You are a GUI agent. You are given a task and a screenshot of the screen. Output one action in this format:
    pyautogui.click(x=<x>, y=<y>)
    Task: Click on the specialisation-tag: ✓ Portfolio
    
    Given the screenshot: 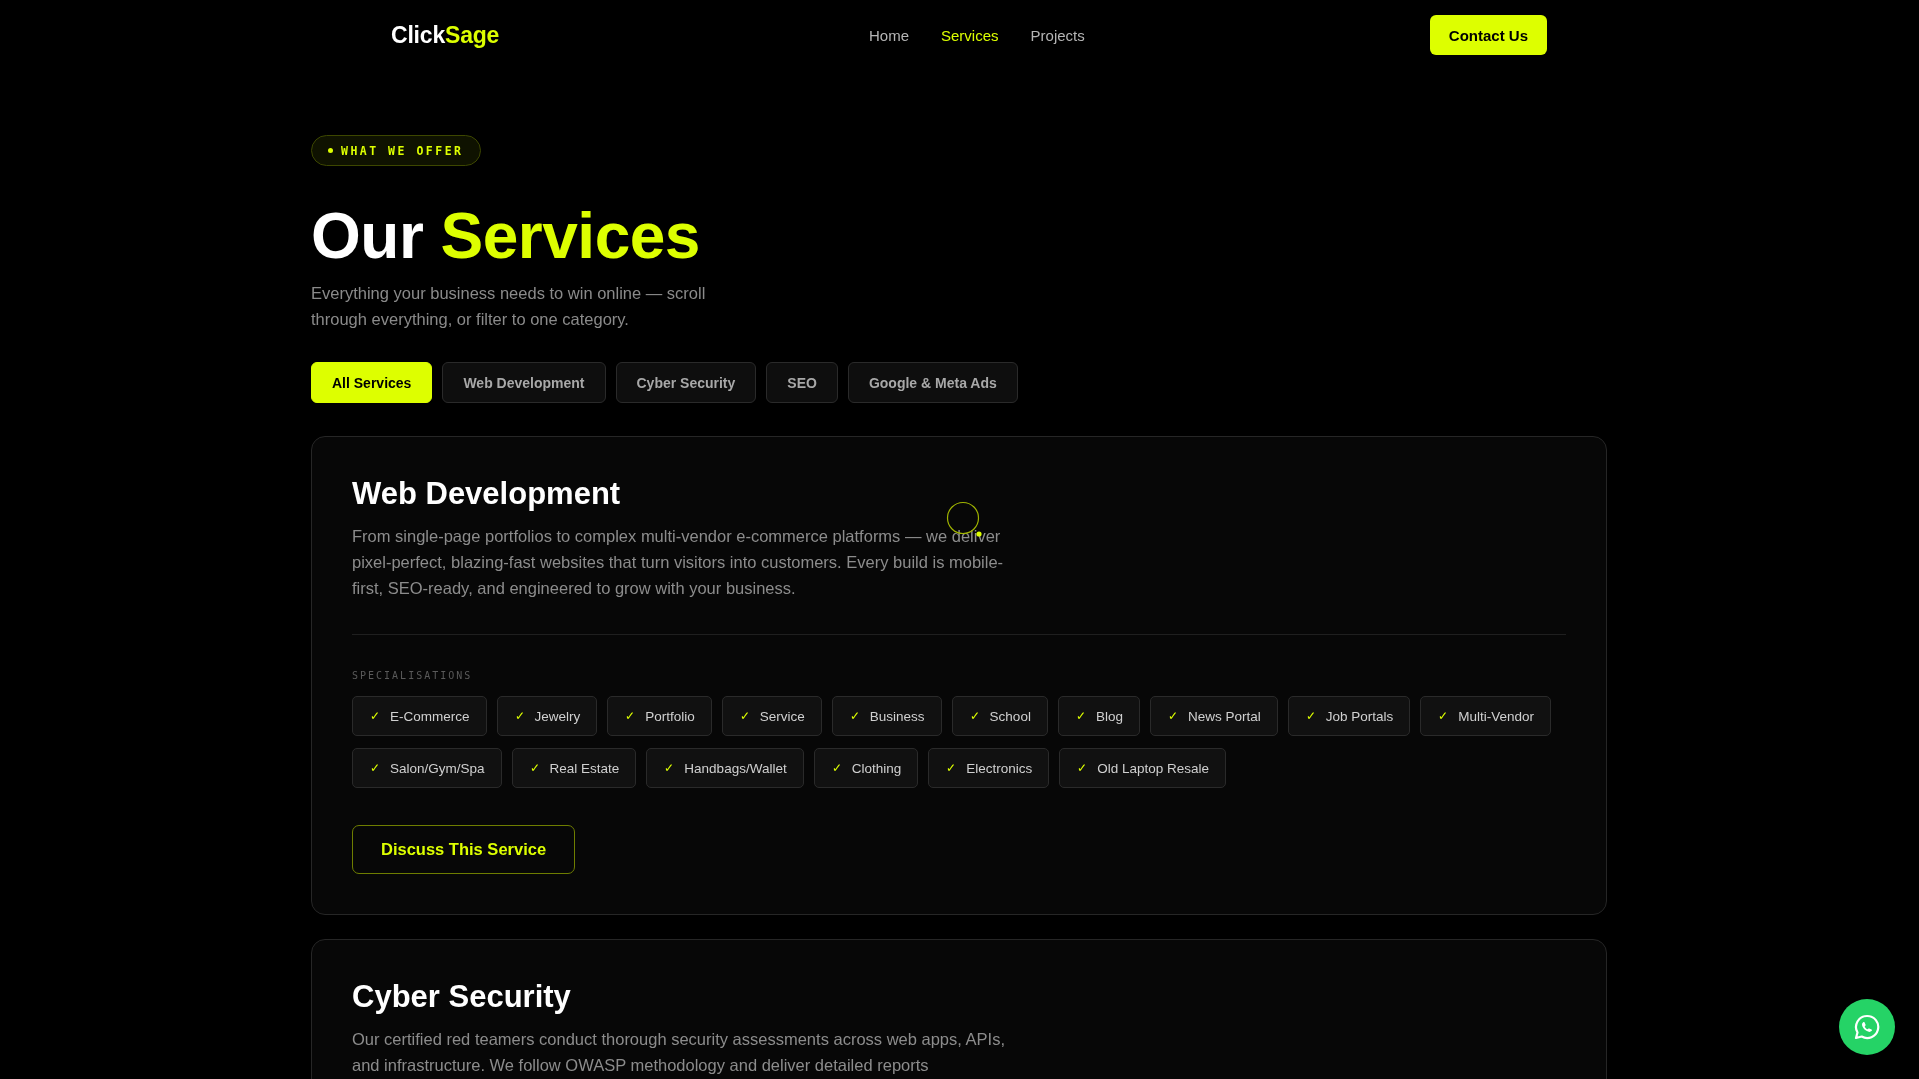 What is the action you would take?
    pyautogui.click(x=659, y=716)
    